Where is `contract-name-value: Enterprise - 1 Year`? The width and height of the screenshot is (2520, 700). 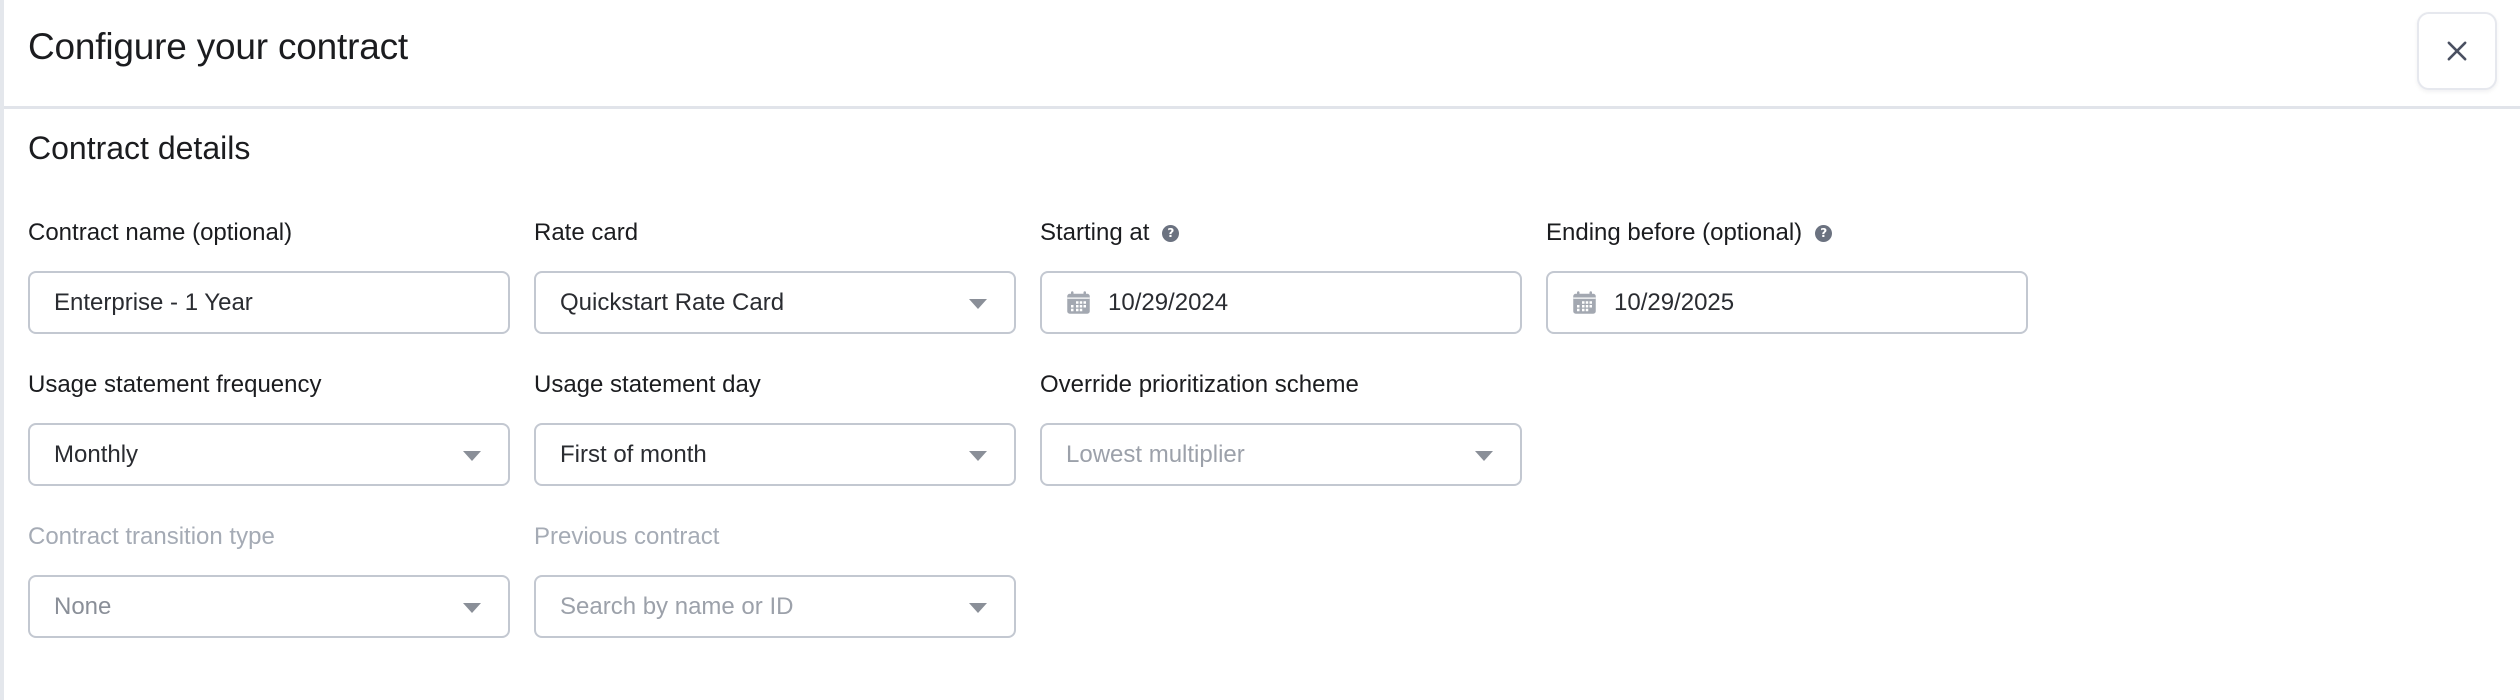
contract-name-value: Enterprise - 1 Year is located at coordinates (153, 302).